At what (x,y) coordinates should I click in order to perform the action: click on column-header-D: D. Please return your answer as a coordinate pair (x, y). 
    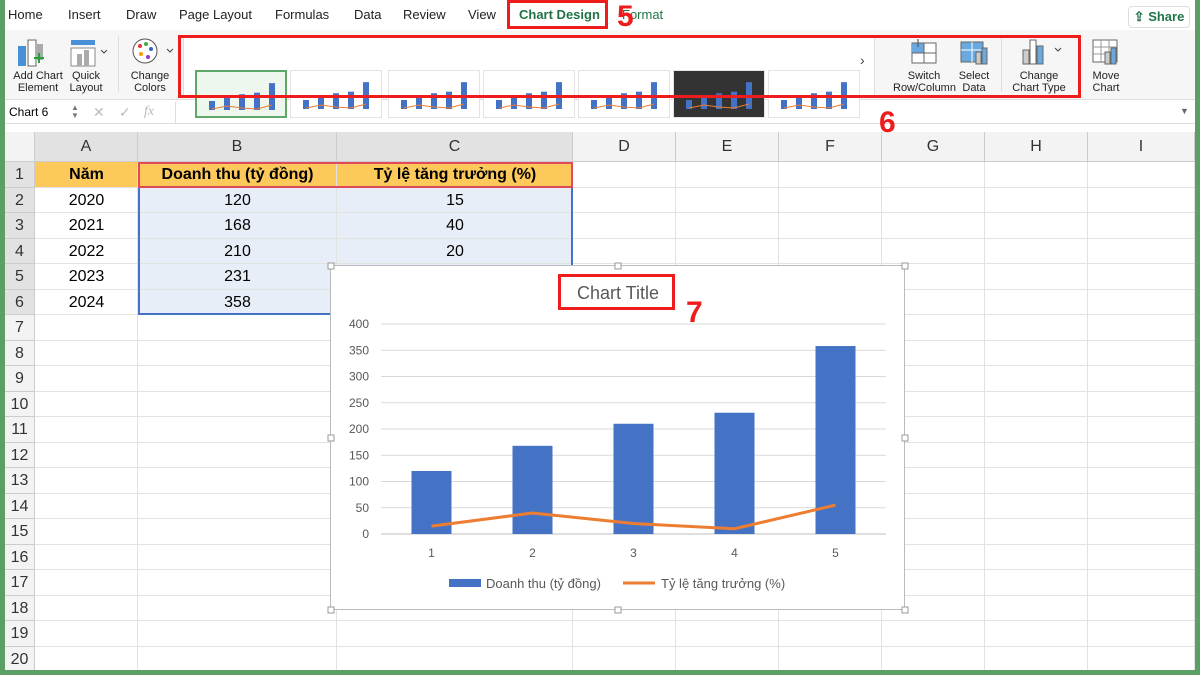
    Looking at the image, I should click on (624, 147).